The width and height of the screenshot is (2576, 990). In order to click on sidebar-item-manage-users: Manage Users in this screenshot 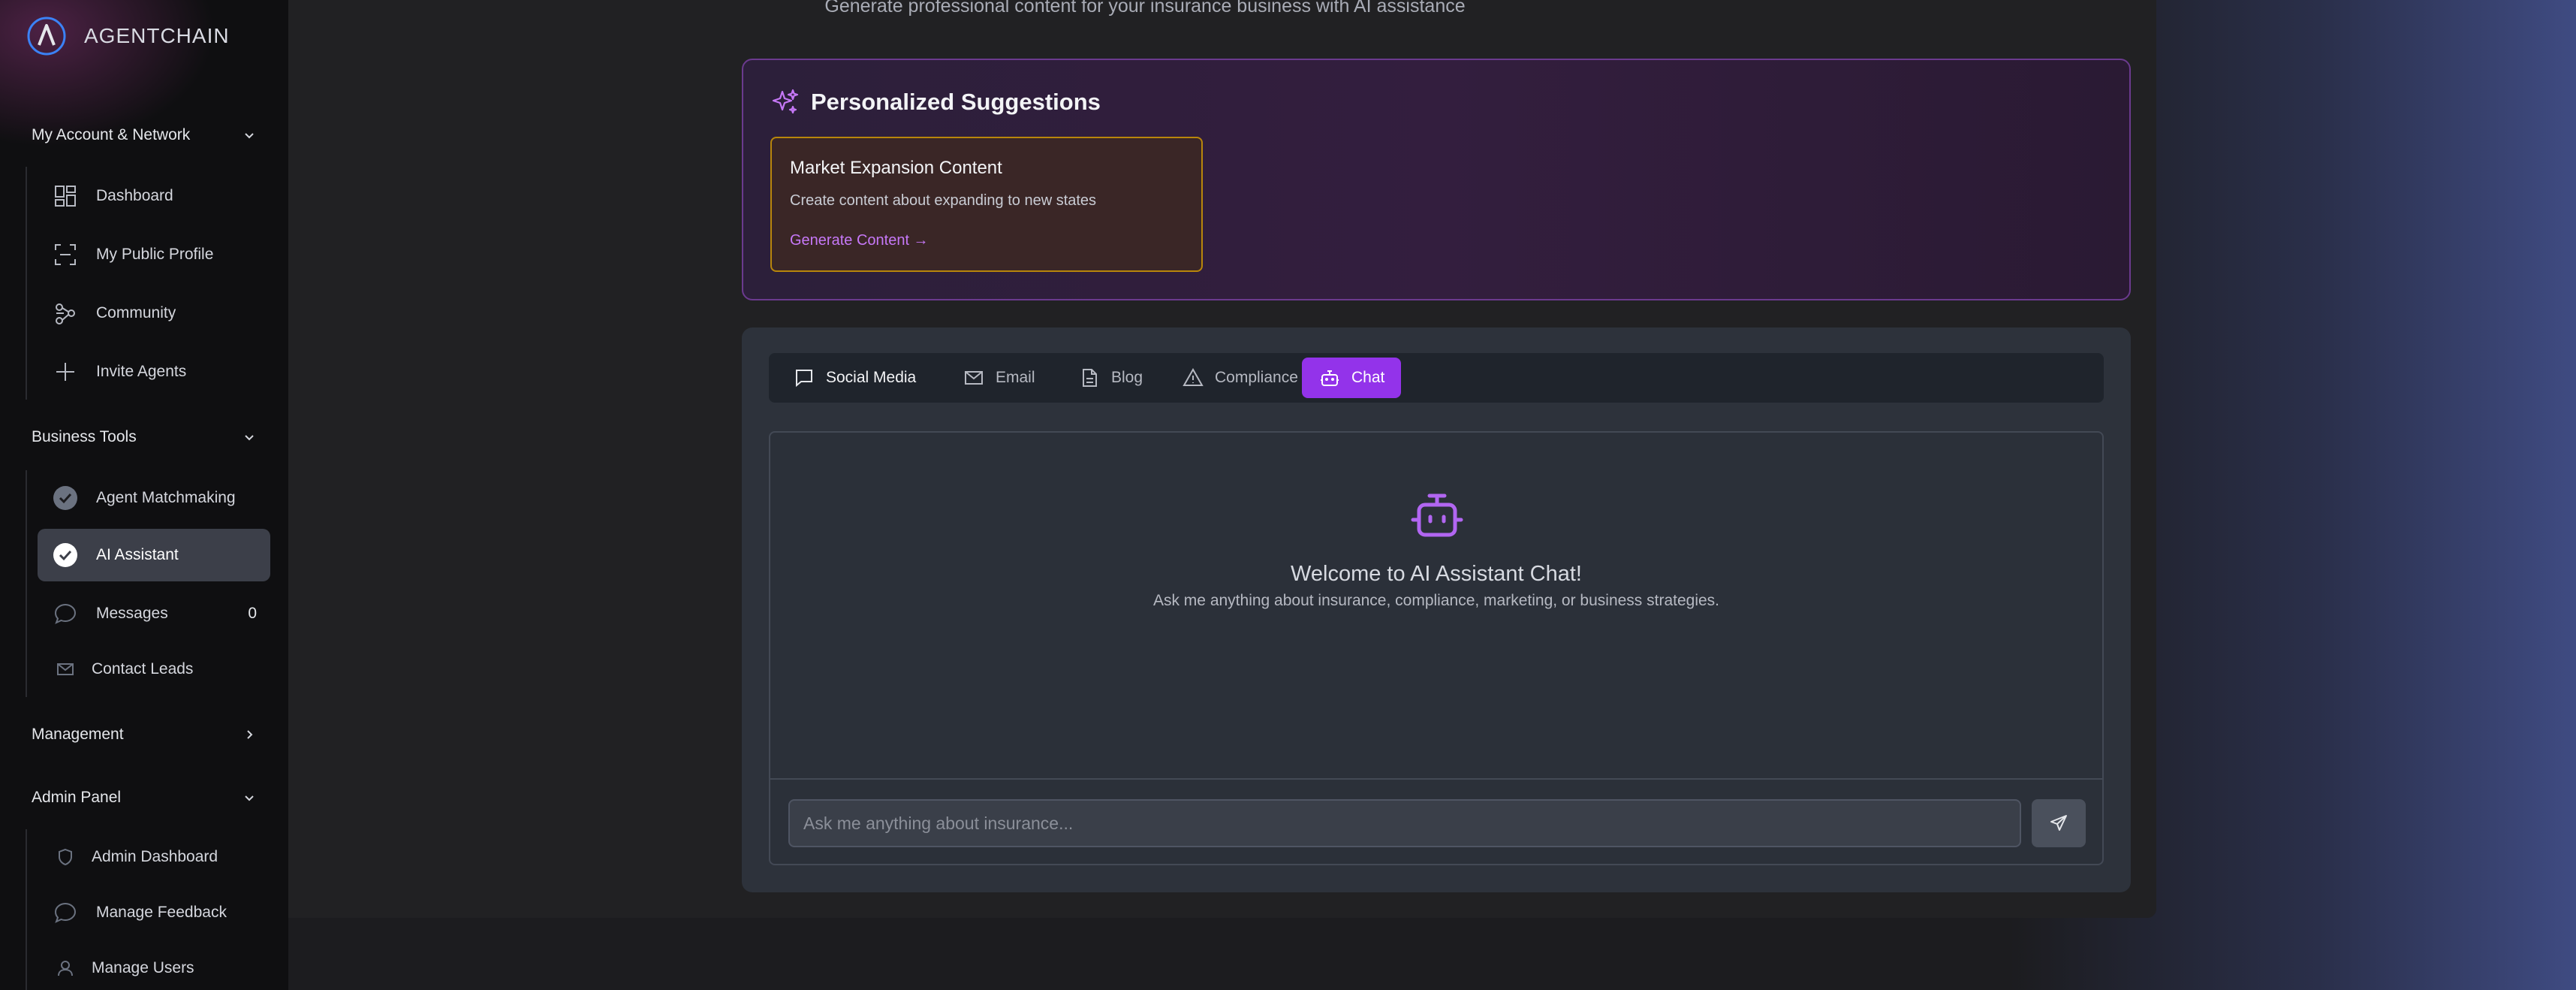, I will do `click(154, 966)`.